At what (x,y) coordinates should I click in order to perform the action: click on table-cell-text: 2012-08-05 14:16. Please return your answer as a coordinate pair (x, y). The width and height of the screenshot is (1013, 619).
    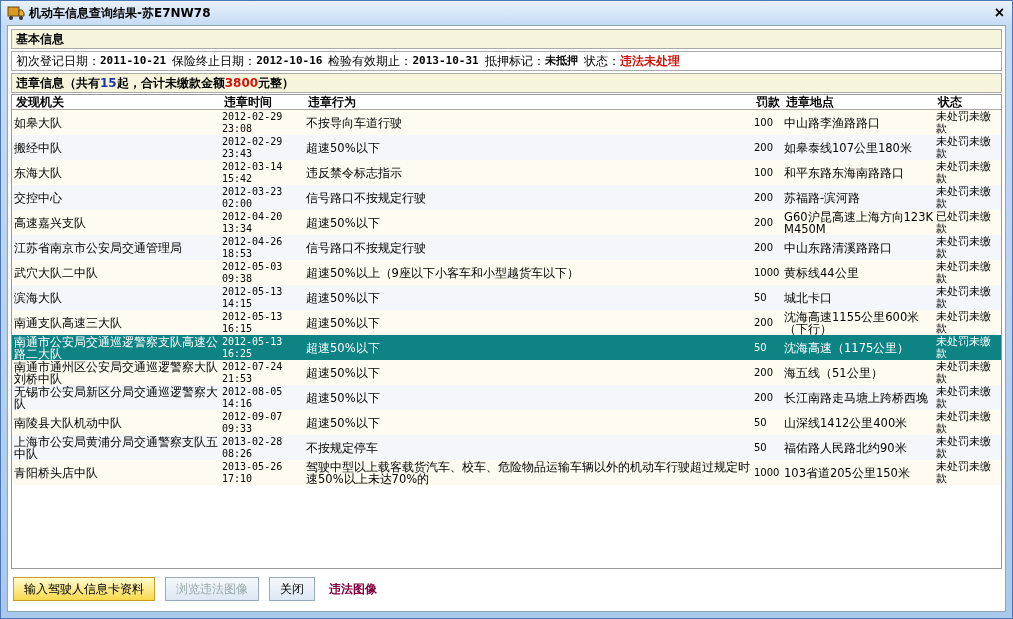
    Looking at the image, I should click on (253, 397).